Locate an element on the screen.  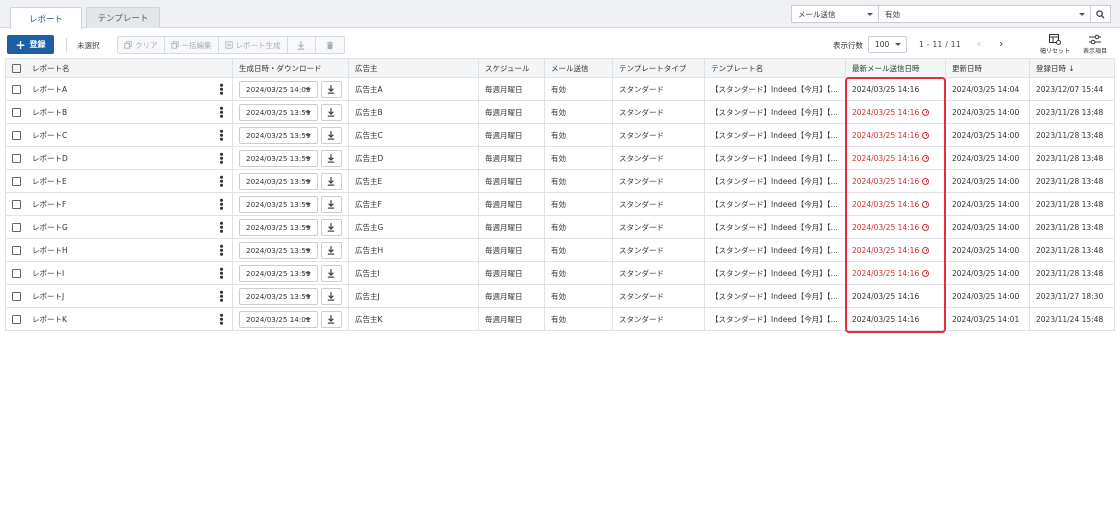
report-name: レポートG is located at coordinates (50, 227).